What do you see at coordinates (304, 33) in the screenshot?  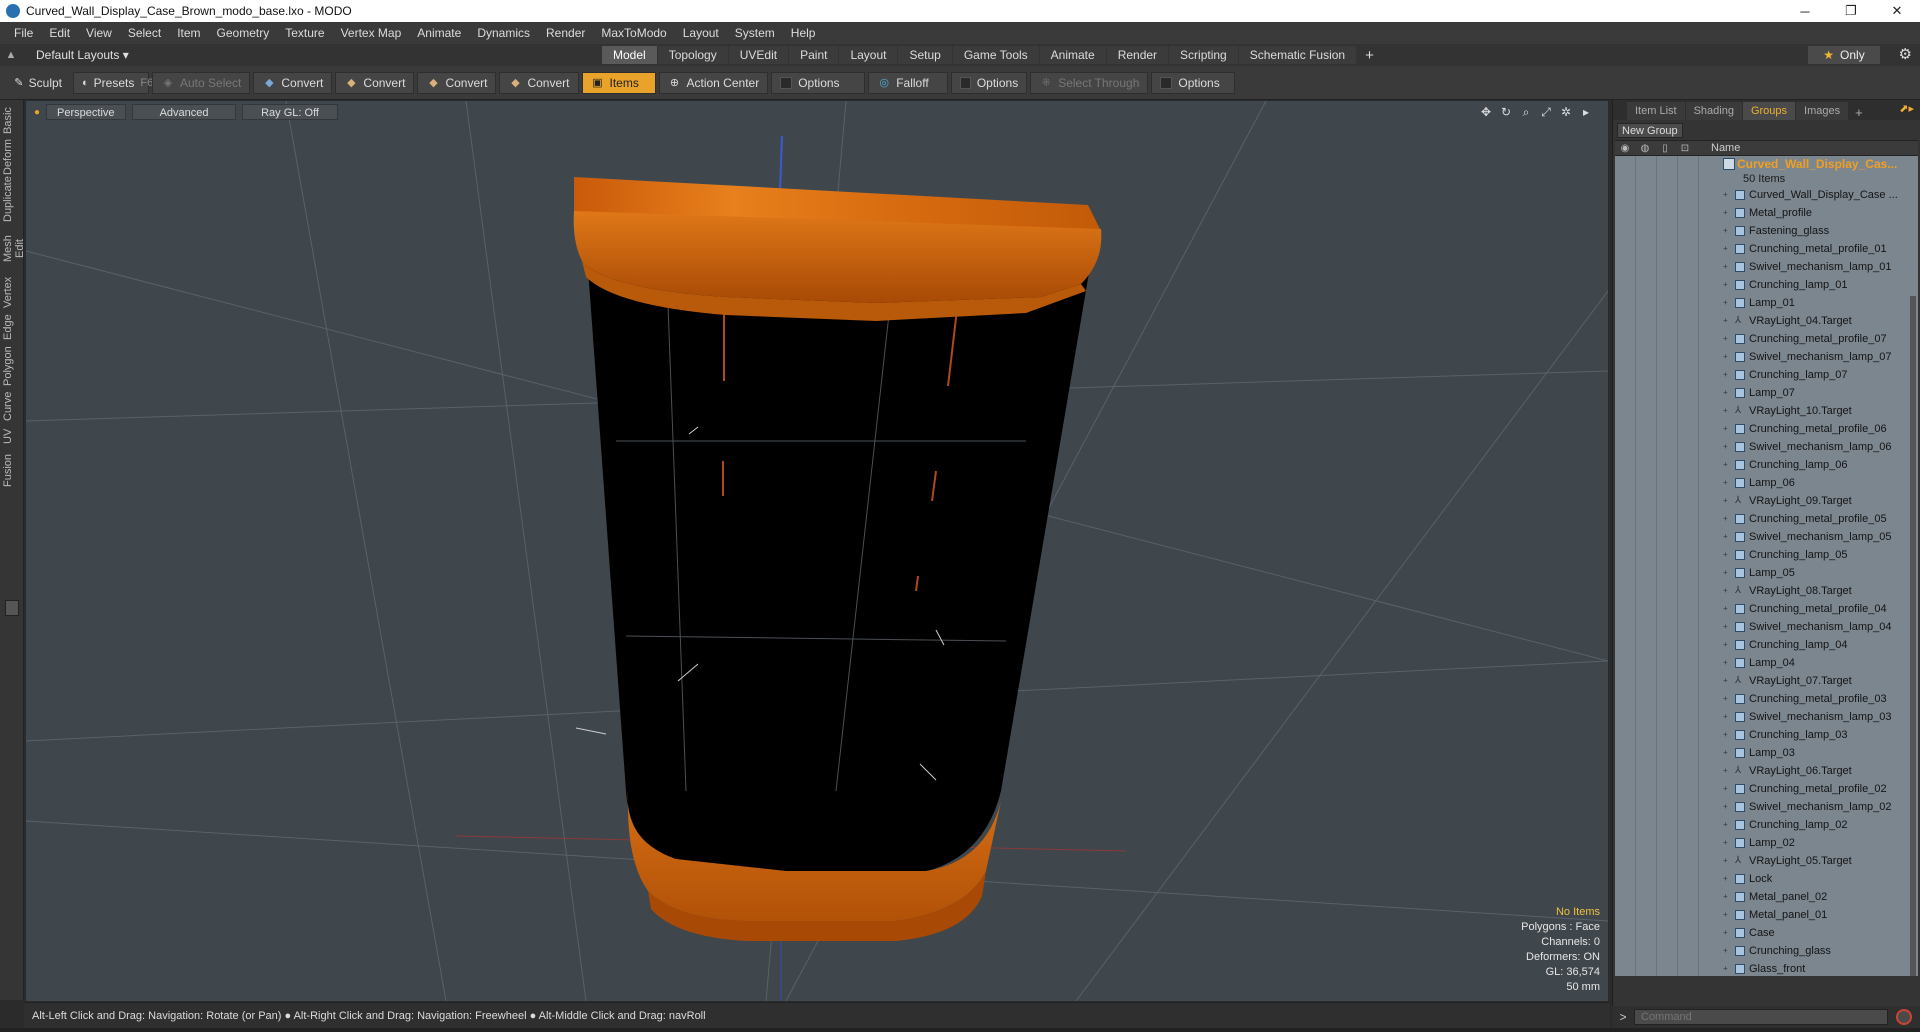 I see `menu-texture: Texture` at bounding box center [304, 33].